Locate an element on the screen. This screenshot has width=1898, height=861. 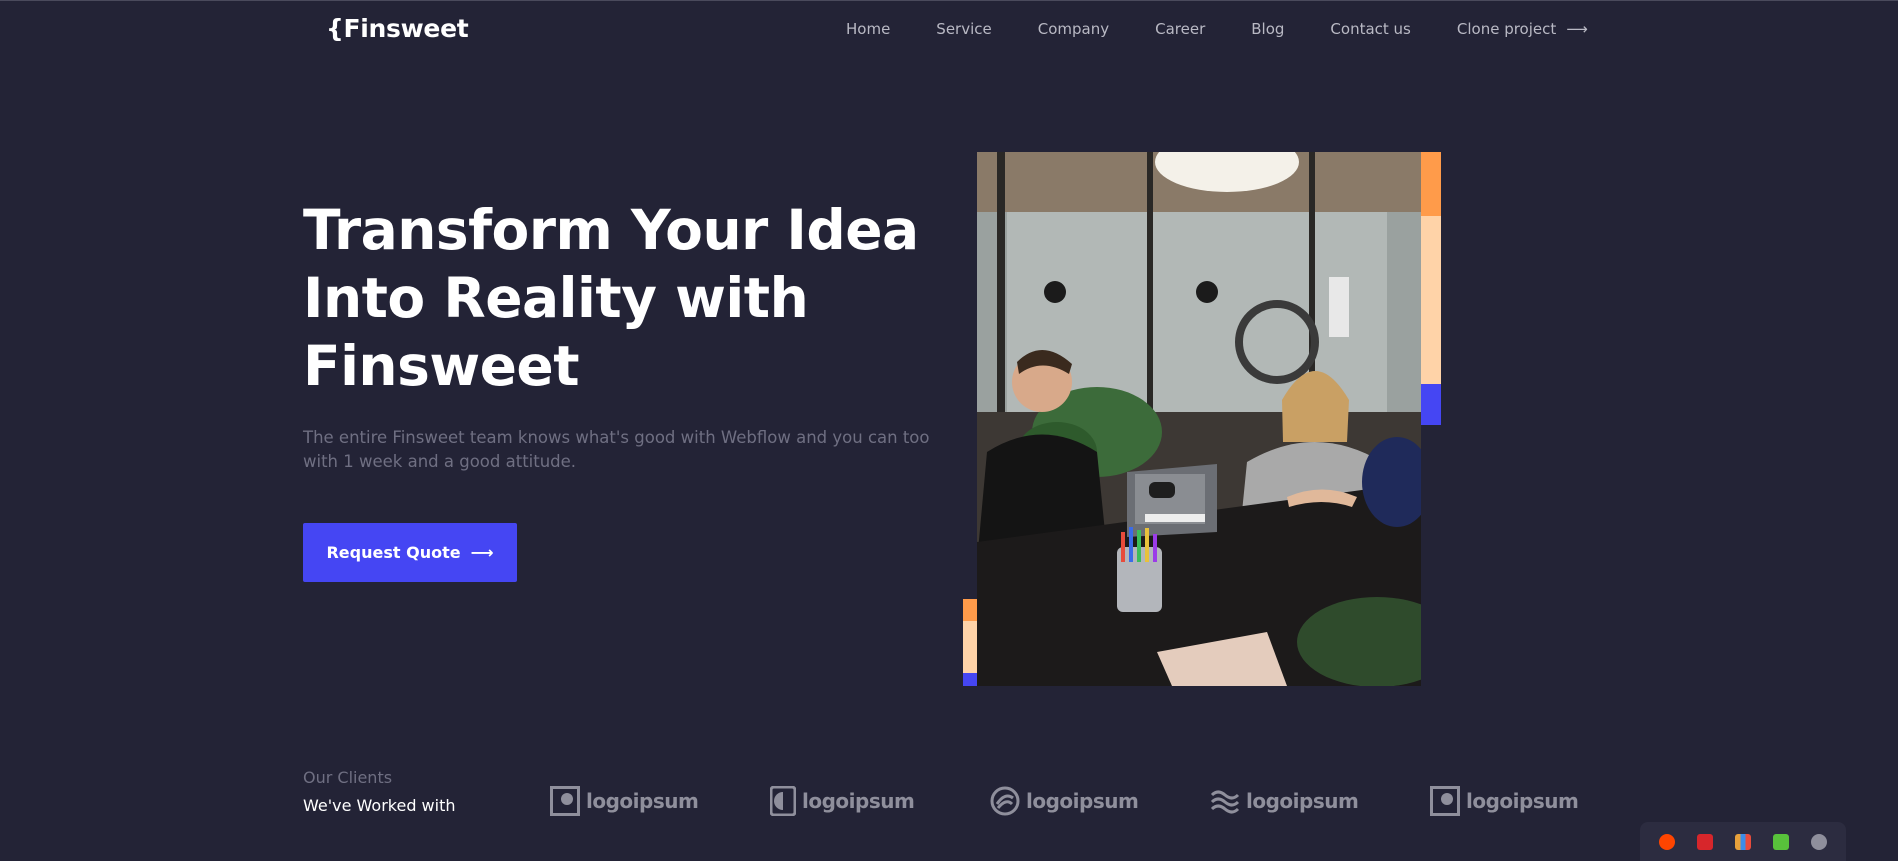
nav-contact: Contact us is located at coordinates (1370, 29).